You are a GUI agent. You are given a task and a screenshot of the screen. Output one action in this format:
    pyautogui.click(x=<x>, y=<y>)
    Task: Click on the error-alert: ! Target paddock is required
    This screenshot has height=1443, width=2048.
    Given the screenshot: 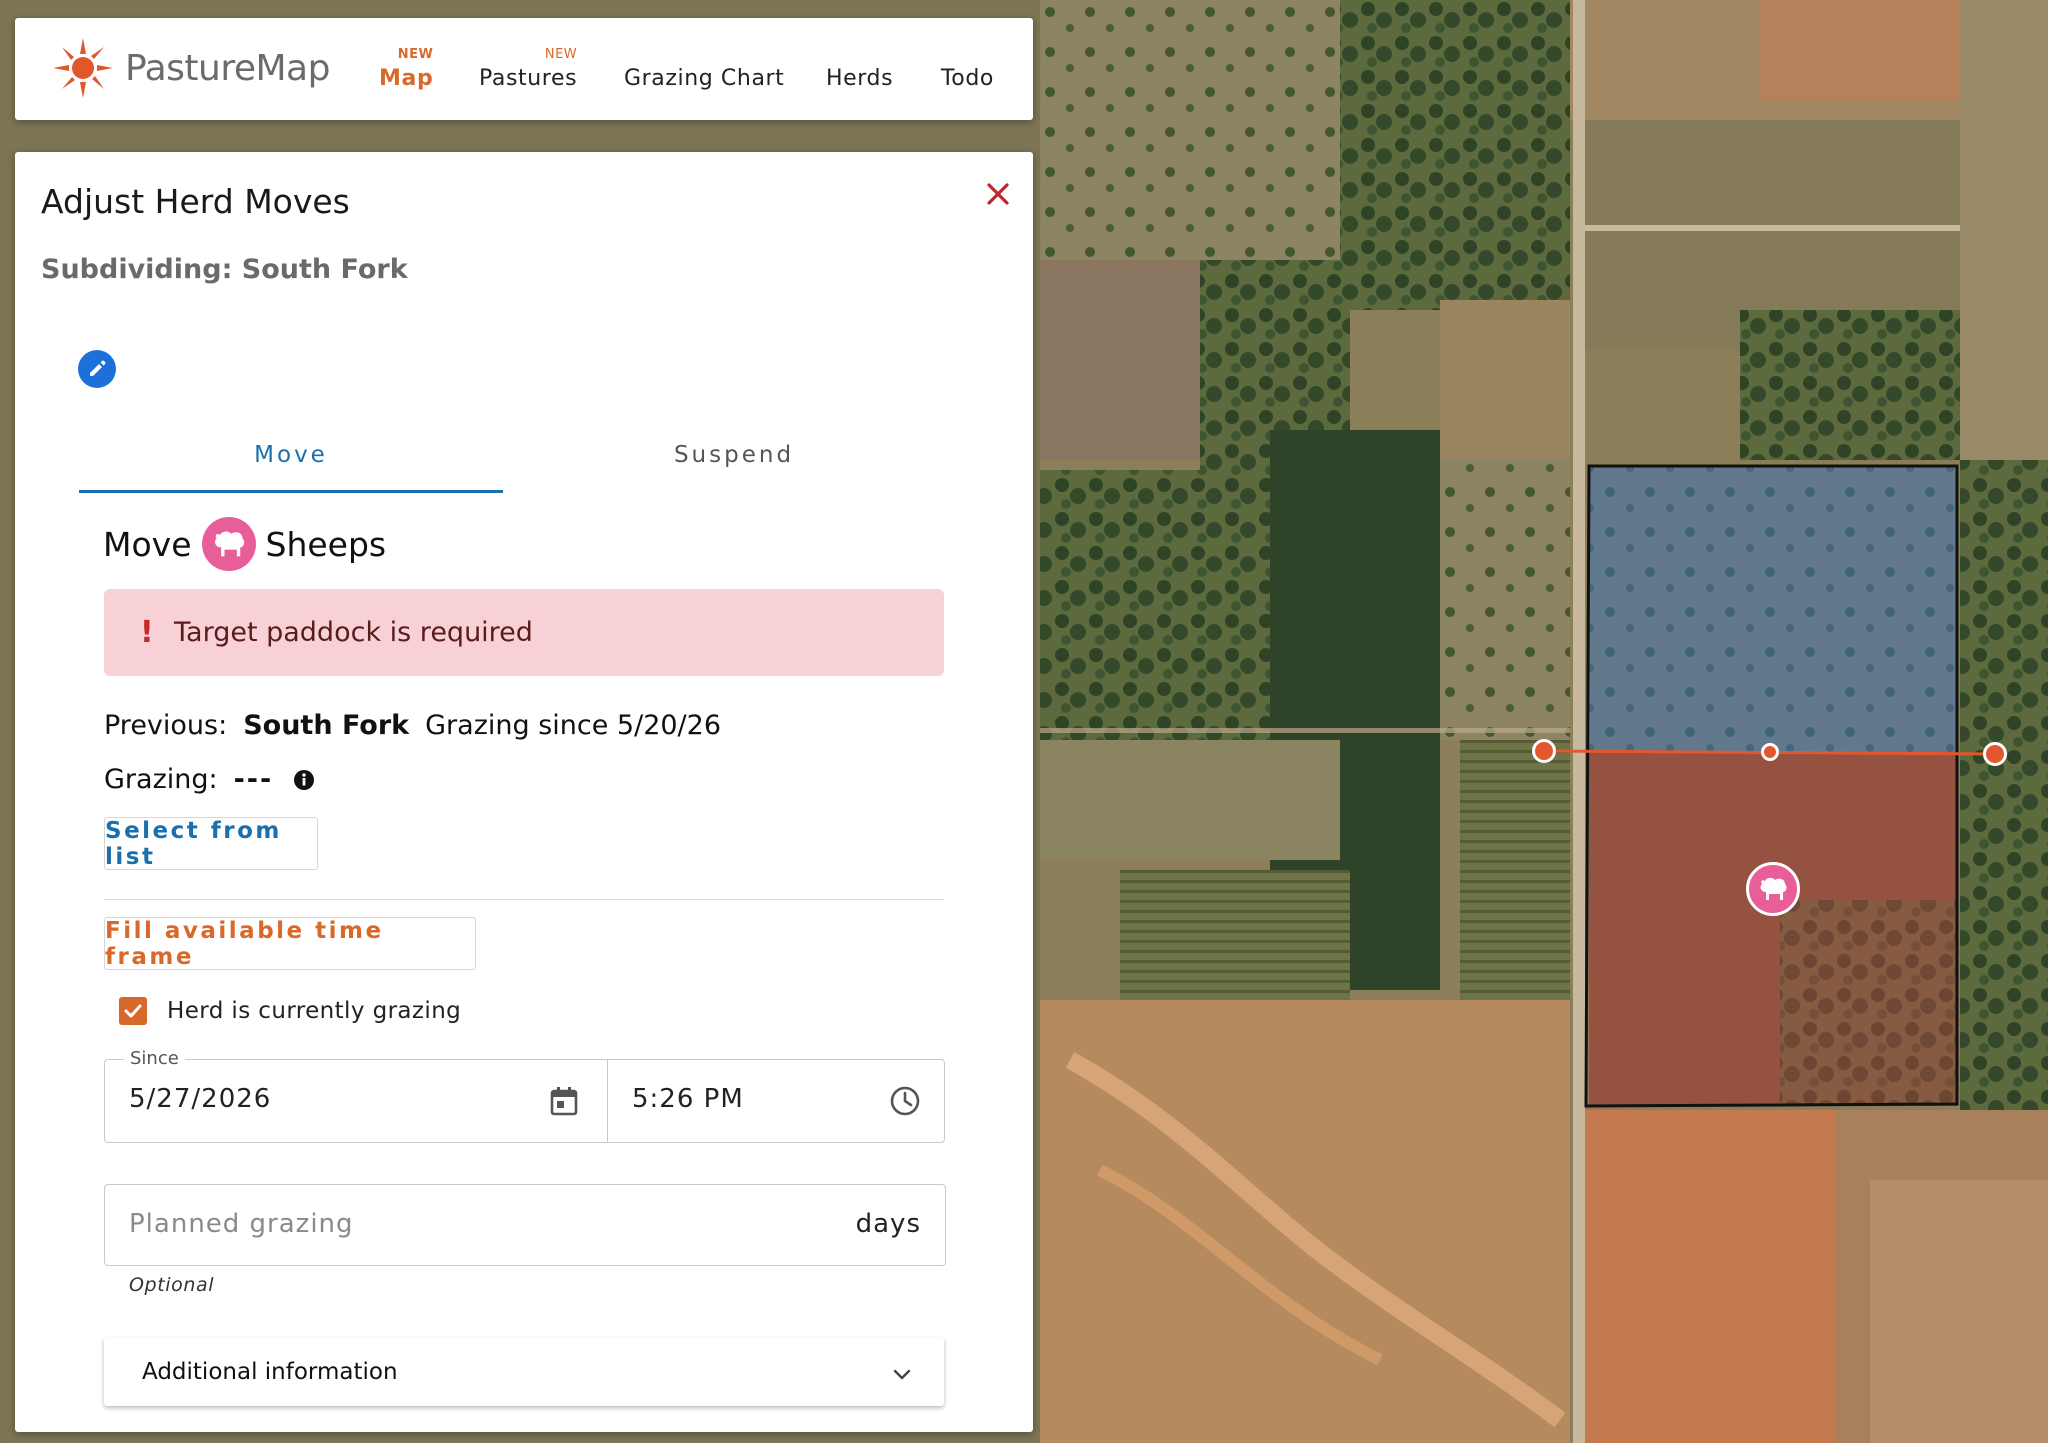 What is the action you would take?
    pyautogui.click(x=524, y=632)
    